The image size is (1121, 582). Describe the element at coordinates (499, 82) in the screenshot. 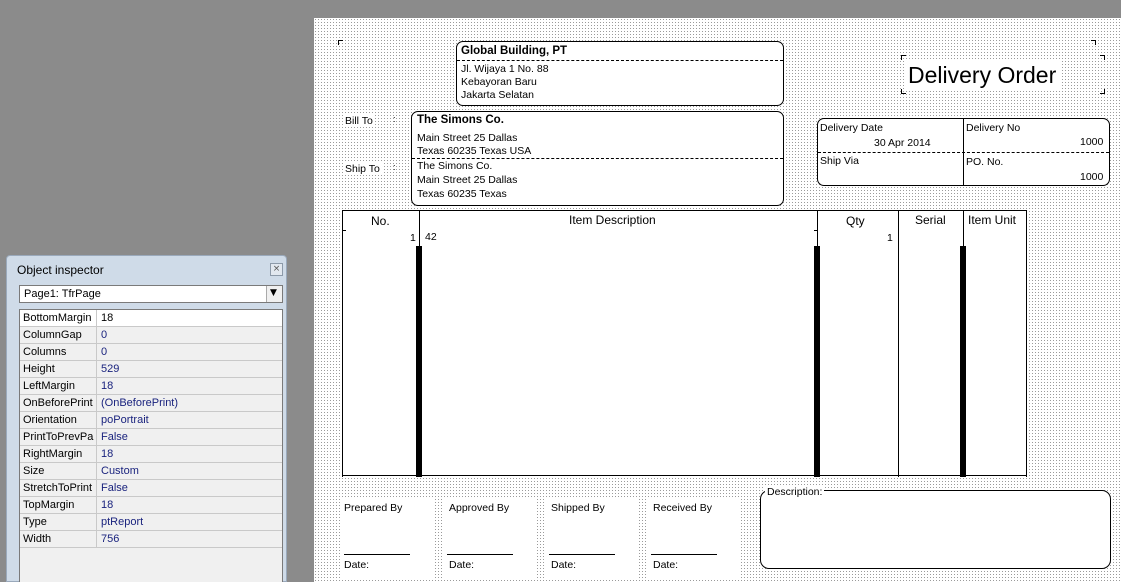

I see `company-address-2: Kebayoran Baru` at that location.